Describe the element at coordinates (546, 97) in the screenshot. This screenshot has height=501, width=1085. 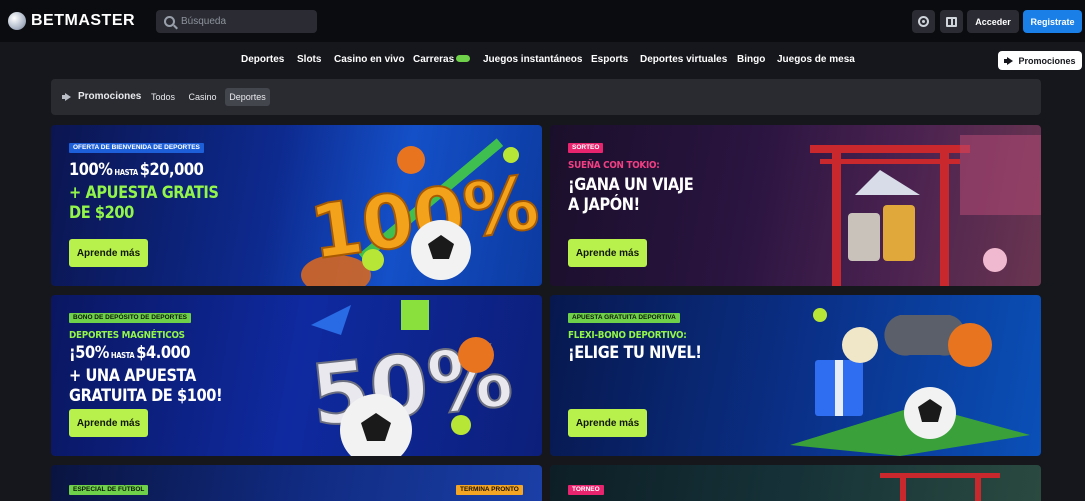
I see `promotions-filter-bar: Promociones Todos Casino Deportes` at that location.